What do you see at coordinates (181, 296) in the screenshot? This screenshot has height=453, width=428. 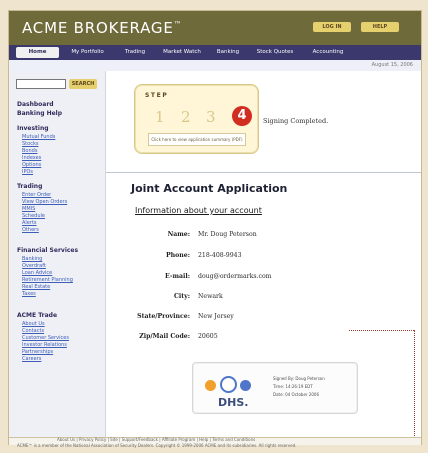 I see `field-label-city: City:` at bounding box center [181, 296].